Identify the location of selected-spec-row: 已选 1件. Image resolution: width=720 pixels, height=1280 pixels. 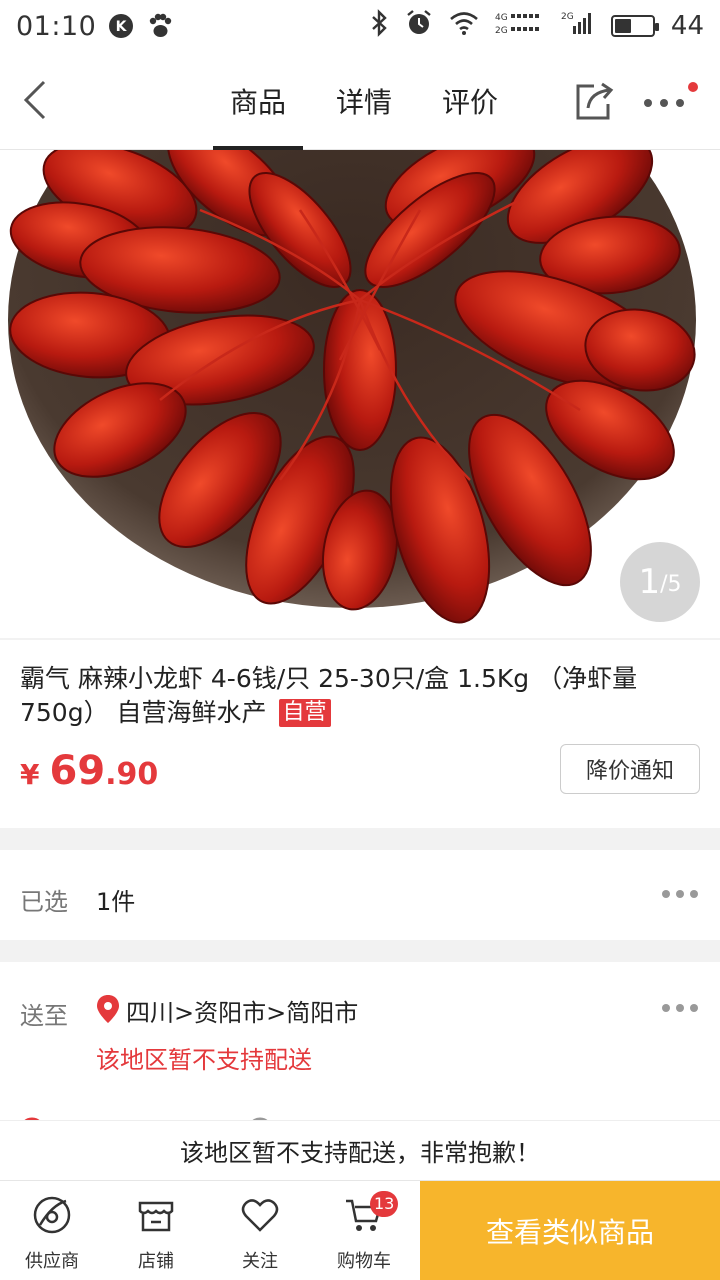
(360, 895).